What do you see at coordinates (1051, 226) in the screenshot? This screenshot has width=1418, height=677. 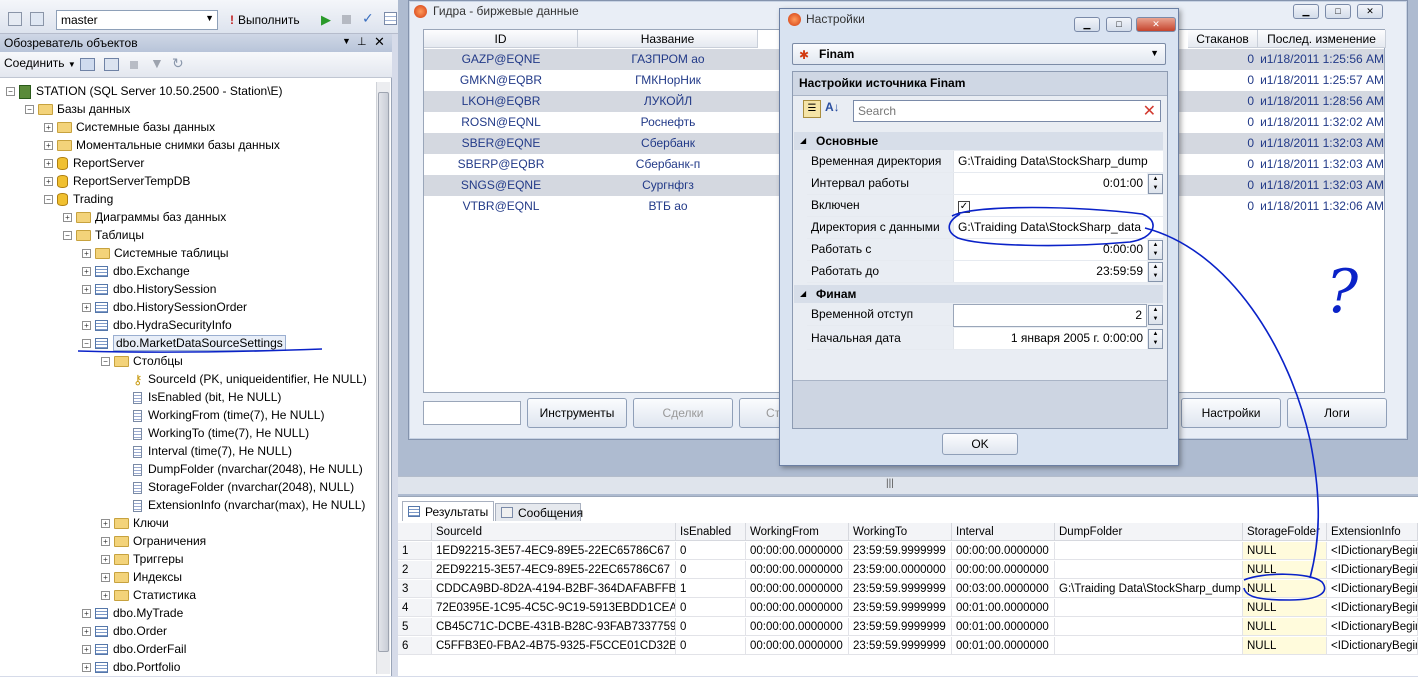 I see `annotation-circle-data-dir` at bounding box center [1051, 226].